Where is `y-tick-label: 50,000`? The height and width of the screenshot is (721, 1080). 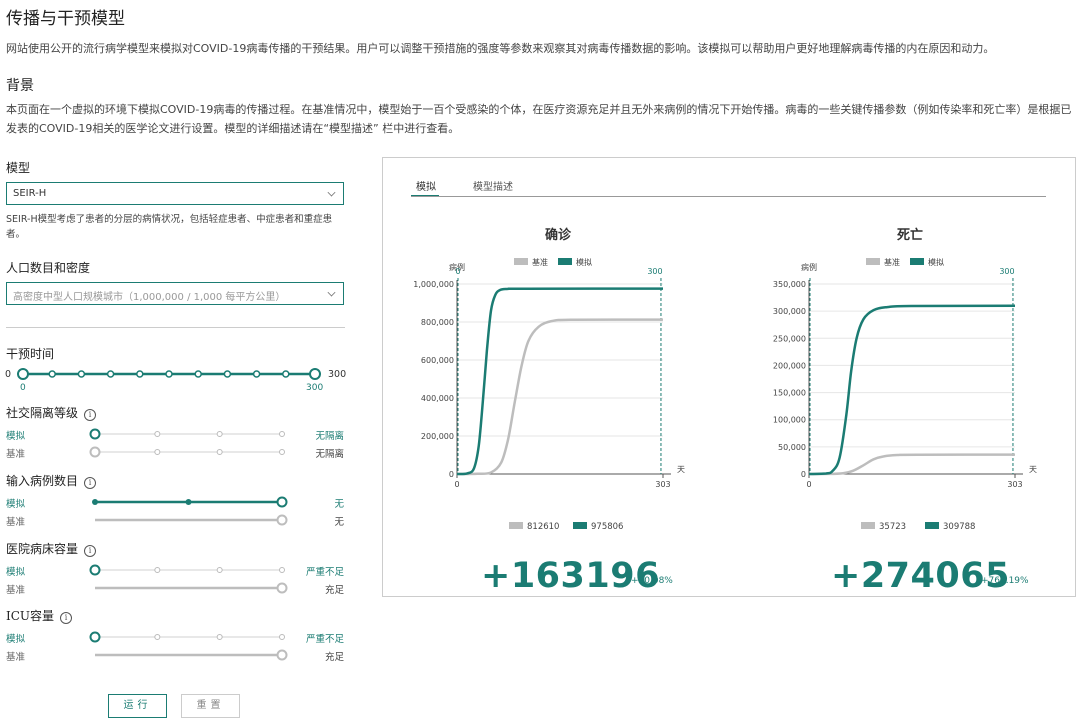 y-tick-label: 50,000 is located at coordinates (792, 447).